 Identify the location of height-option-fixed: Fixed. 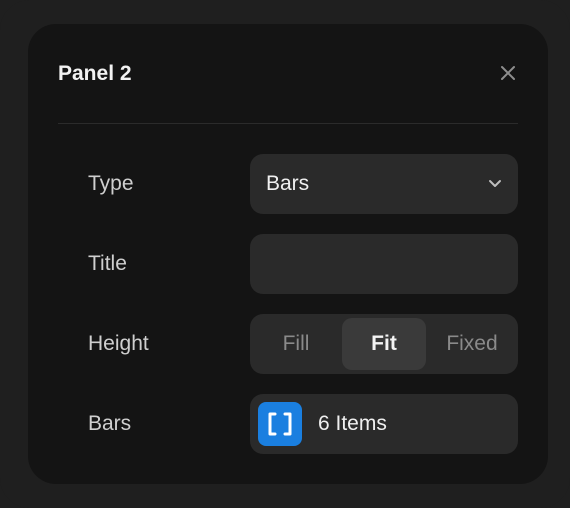
(472, 344).